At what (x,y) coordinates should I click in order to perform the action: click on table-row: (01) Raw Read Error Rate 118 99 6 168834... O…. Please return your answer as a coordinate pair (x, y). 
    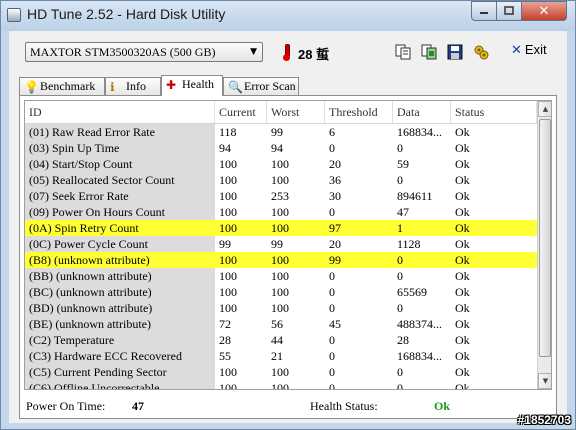
    Looking at the image, I should click on (281, 132).